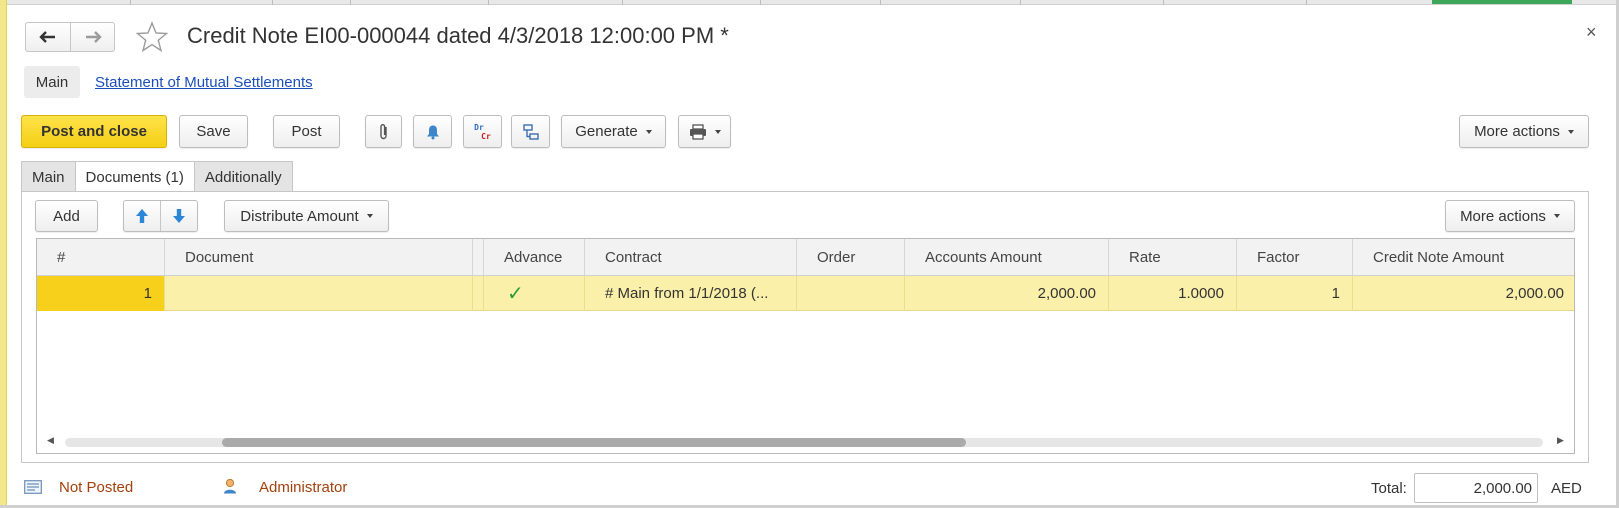 Image resolution: width=1619 pixels, height=508 pixels. I want to click on attach-button, so click(383, 131).